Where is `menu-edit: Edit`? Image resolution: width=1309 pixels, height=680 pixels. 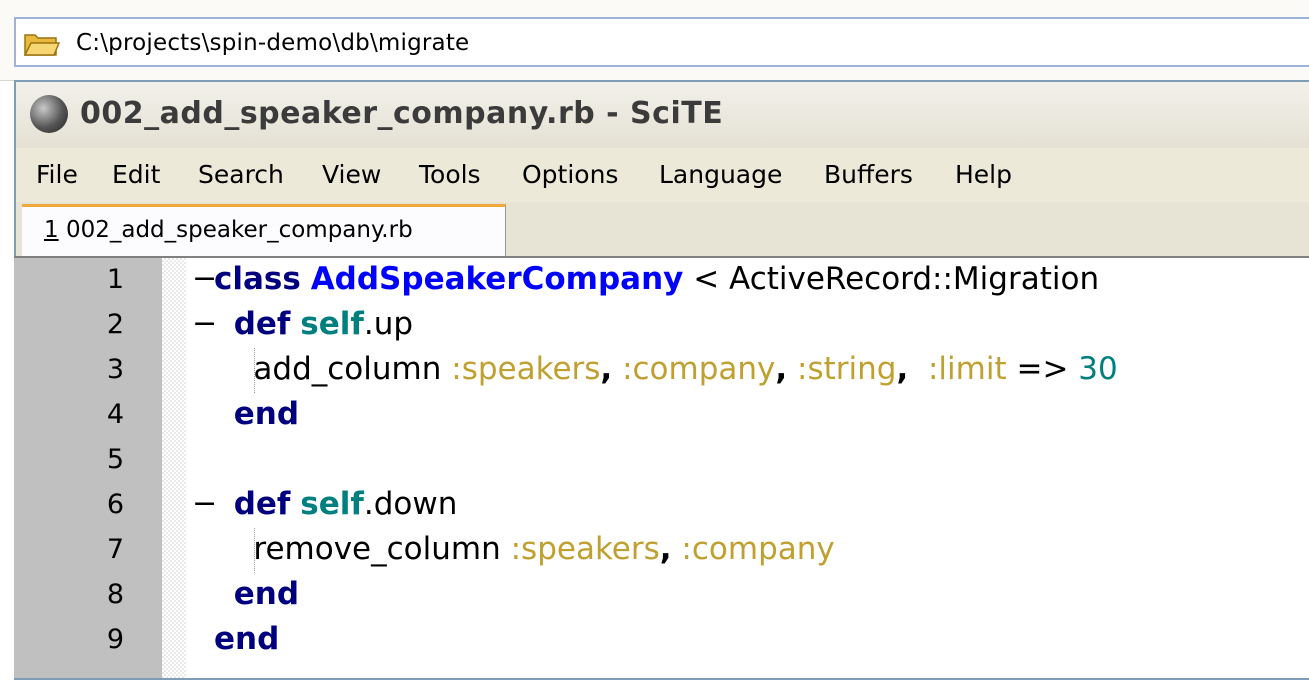 menu-edit: Edit is located at coordinates (136, 174).